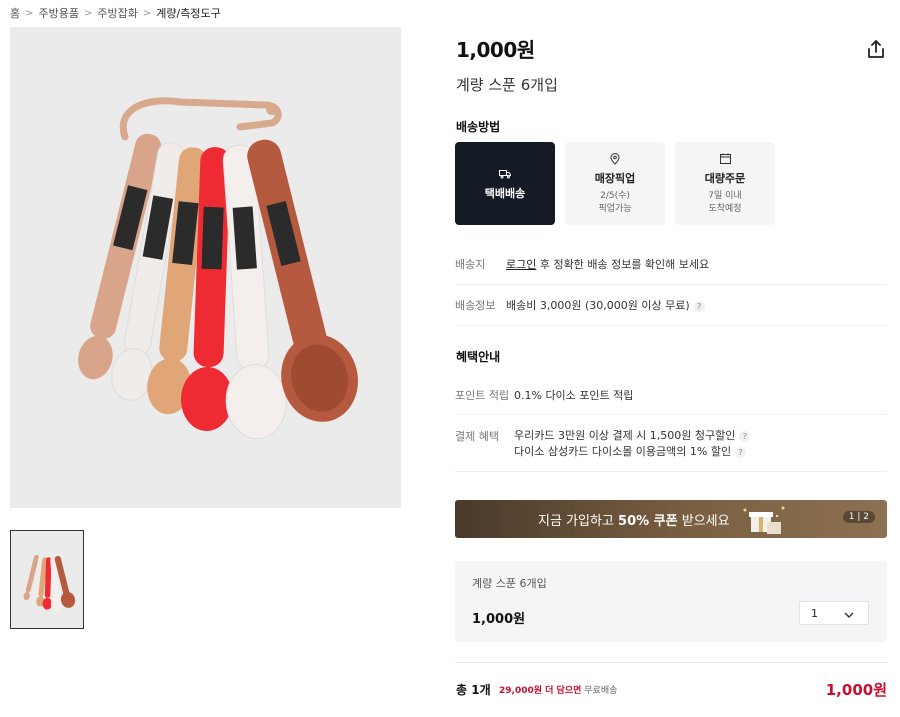 Image resolution: width=900 pixels, height=717 pixels. I want to click on free-shipping-note: 29,000원 더 담으면 무료배송, so click(558, 689).